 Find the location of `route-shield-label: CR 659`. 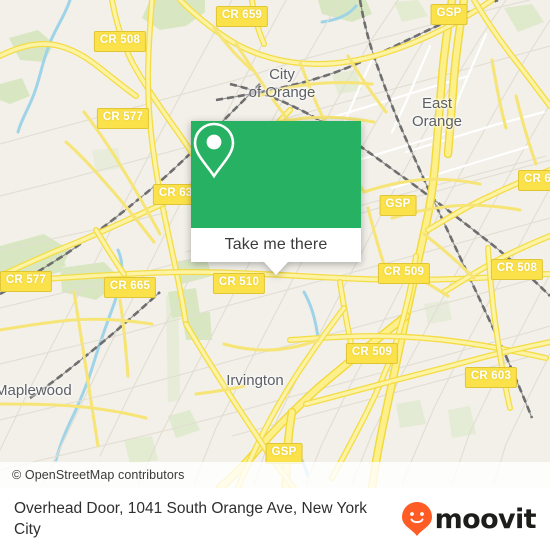

route-shield-label: CR 659 is located at coordinates (242, 16).